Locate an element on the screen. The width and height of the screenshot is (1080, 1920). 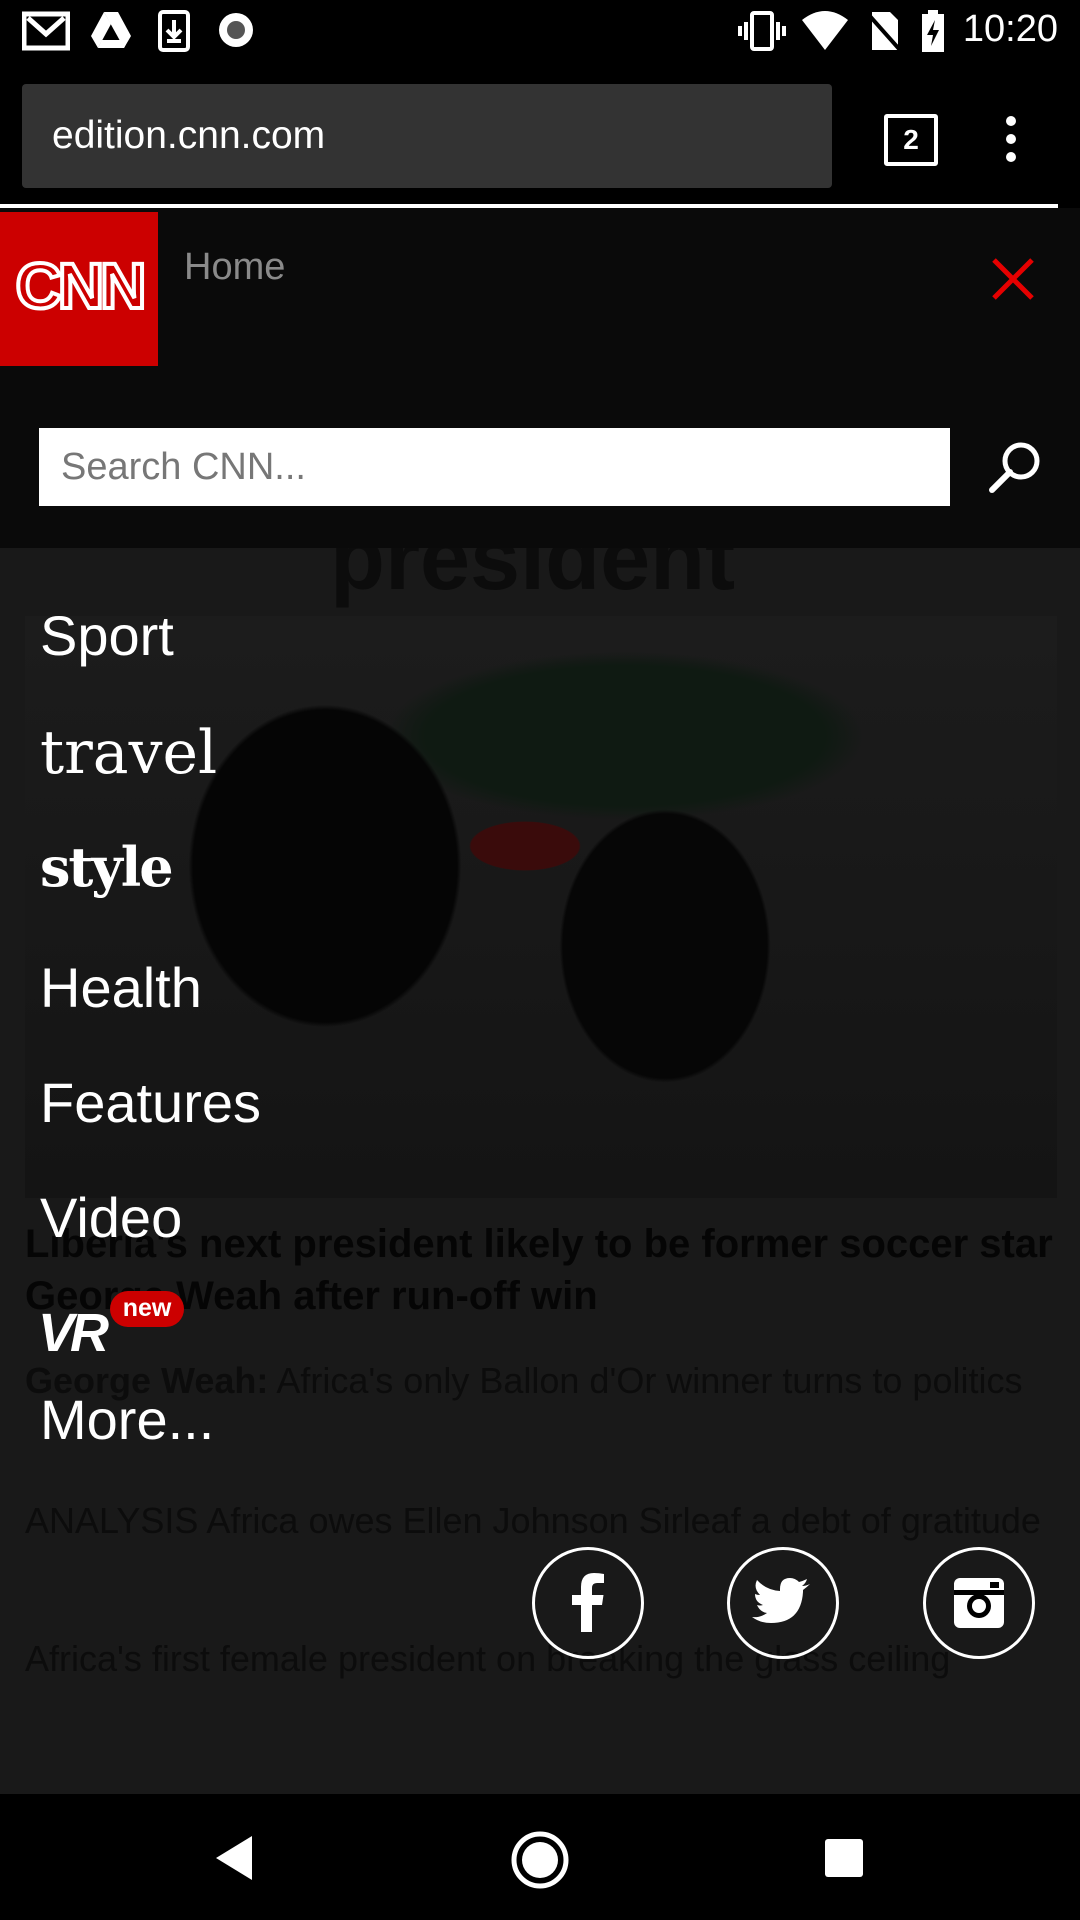
facebook-button is located at coordinates (588, 1603).